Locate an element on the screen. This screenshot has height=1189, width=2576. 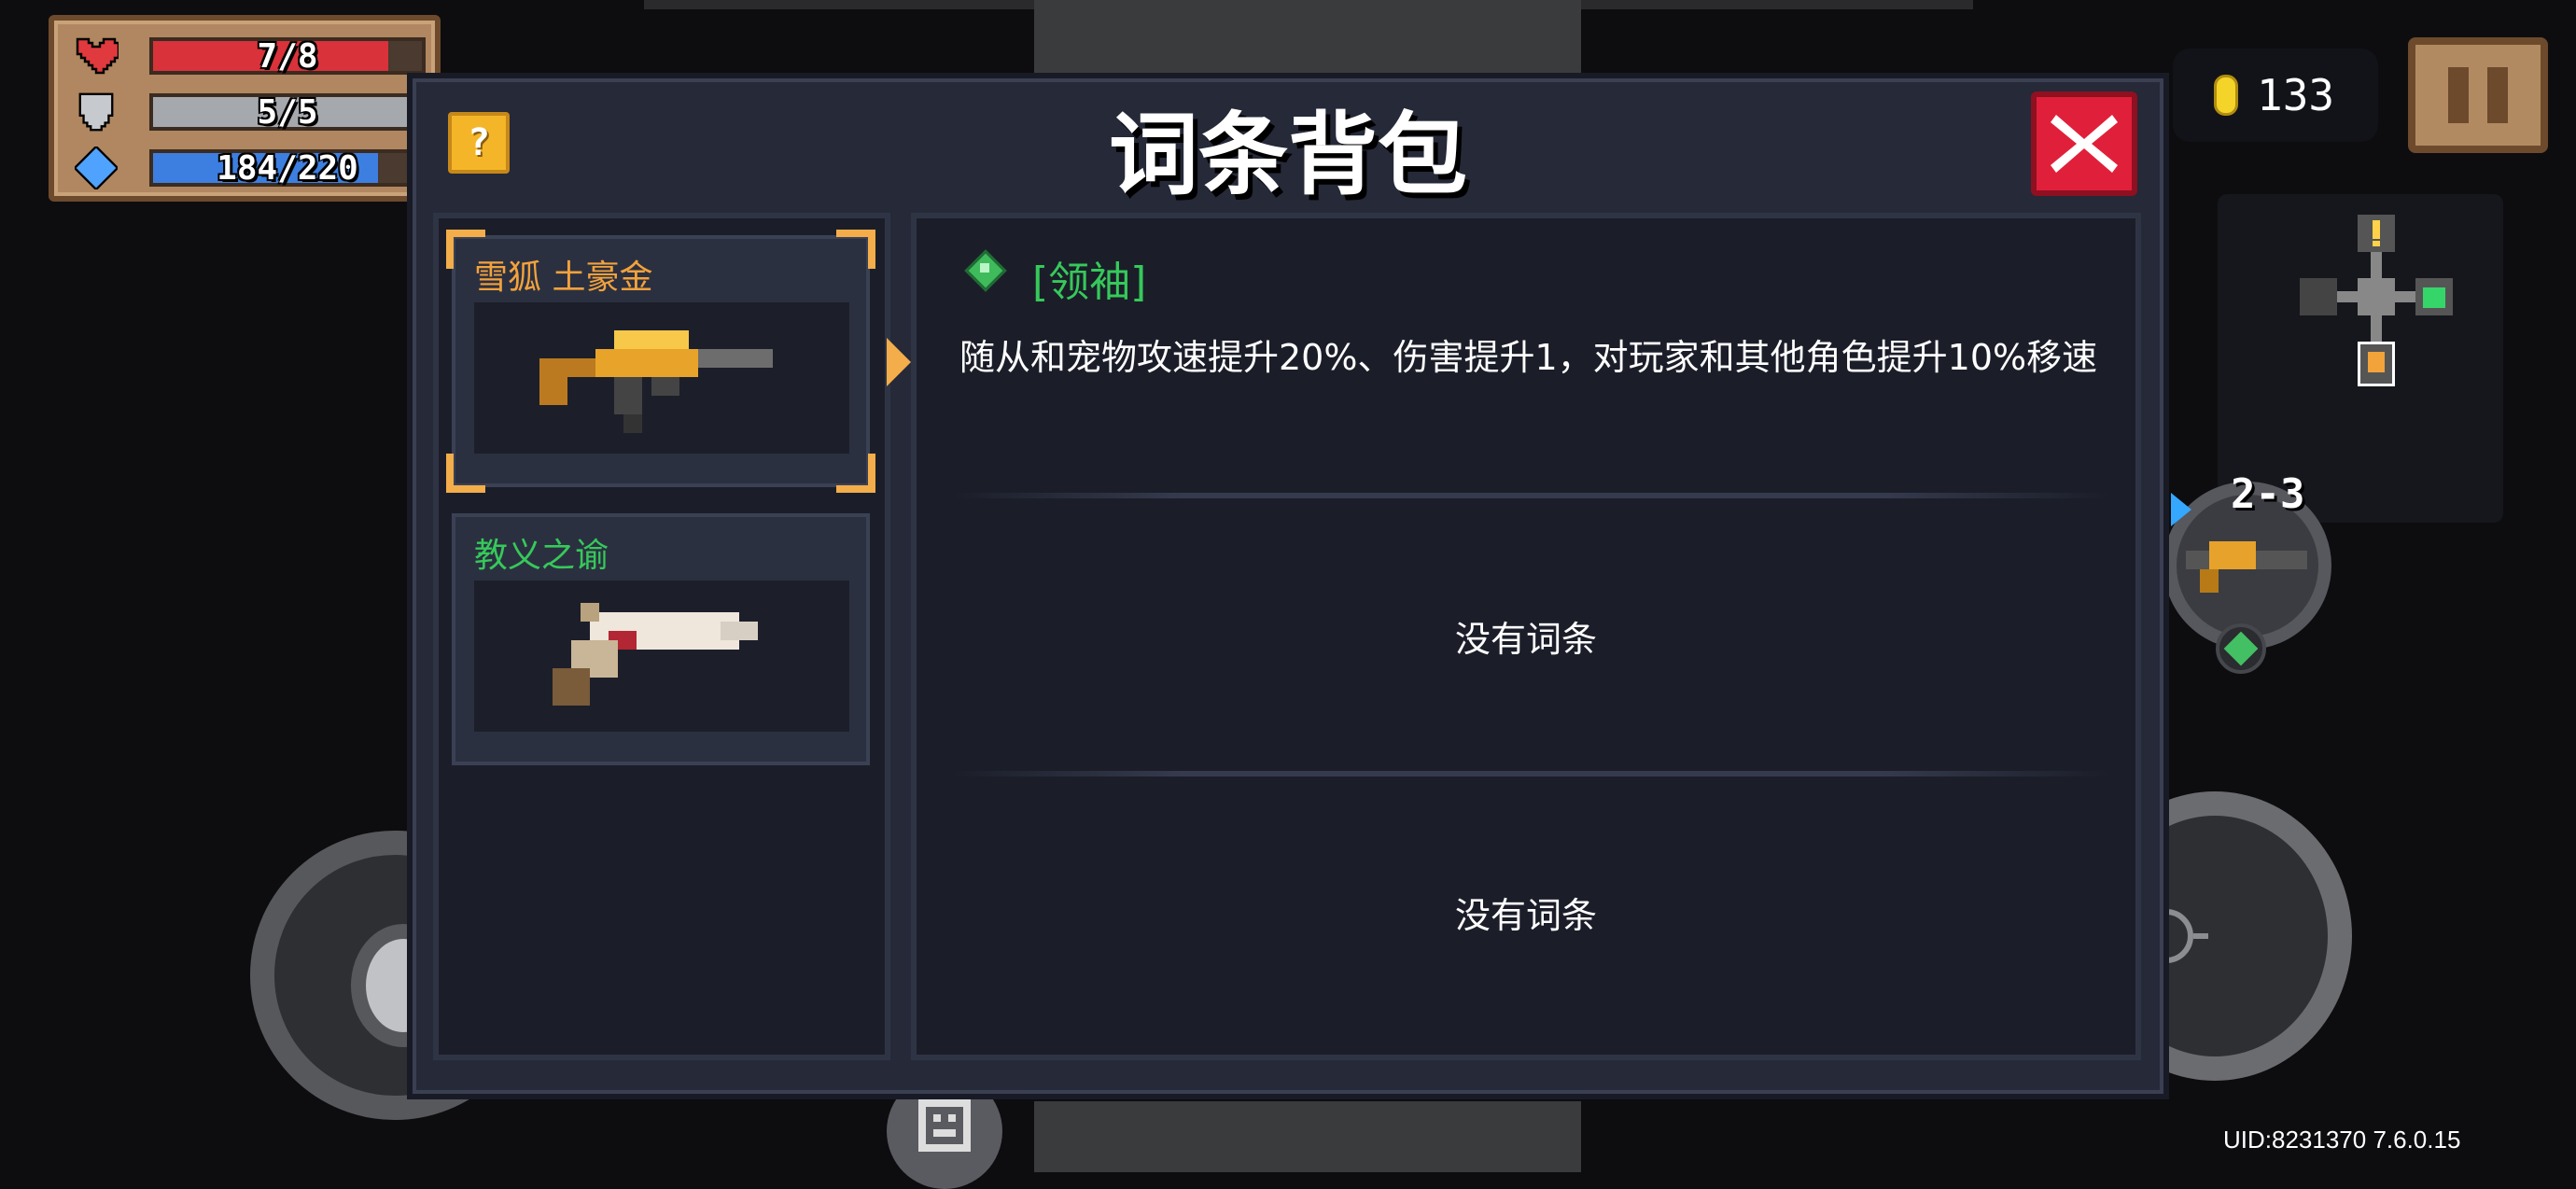
golden-rifle-icon is located at coordinates (656, 382).